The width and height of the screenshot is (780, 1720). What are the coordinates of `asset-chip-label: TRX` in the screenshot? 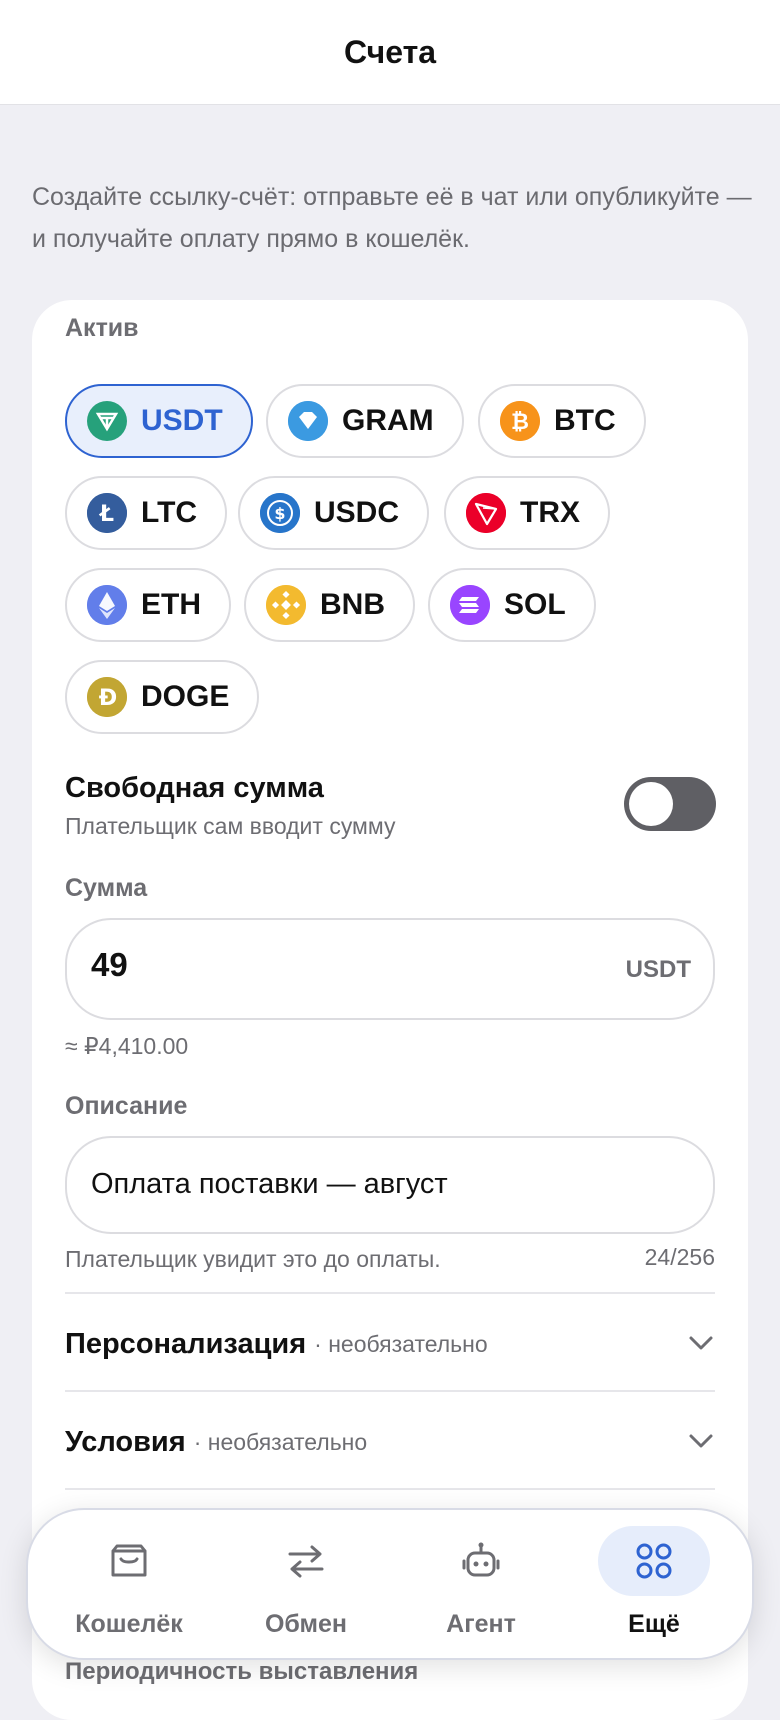 It's located at (550, 512).